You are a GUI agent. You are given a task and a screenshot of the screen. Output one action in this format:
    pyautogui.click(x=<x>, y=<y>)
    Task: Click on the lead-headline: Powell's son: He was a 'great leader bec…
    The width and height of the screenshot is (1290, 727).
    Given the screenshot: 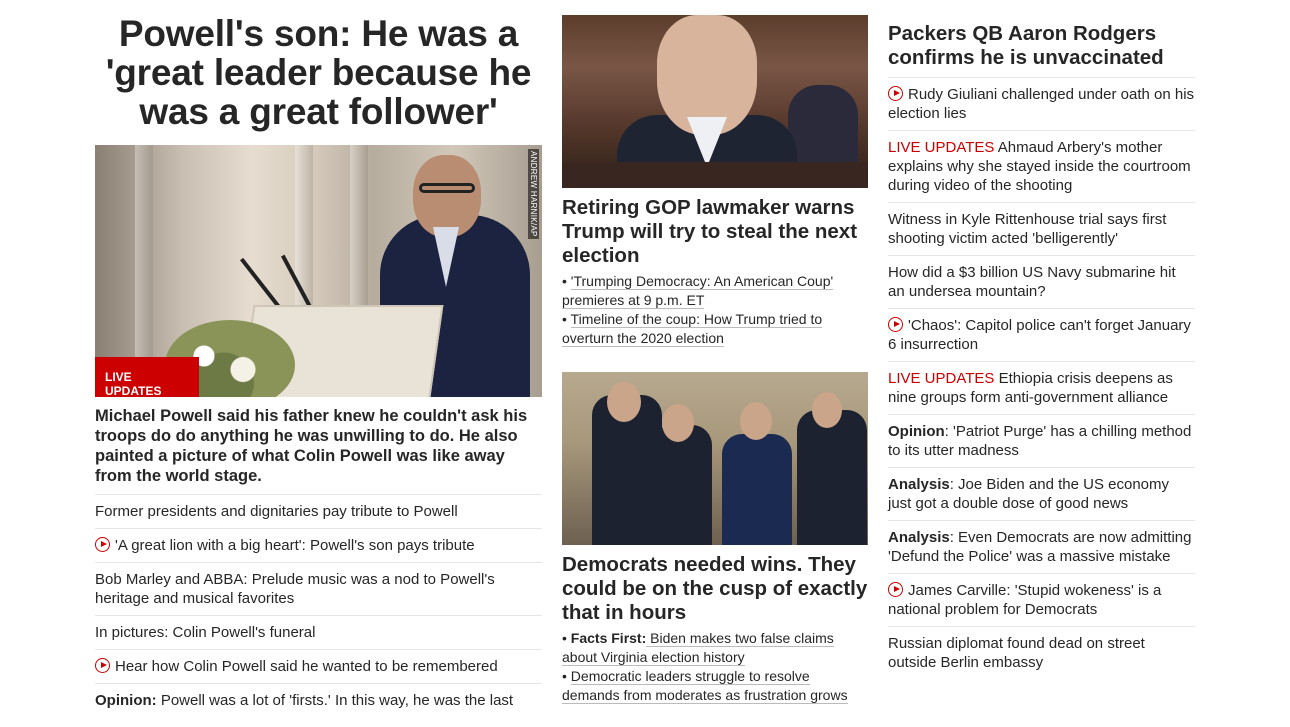 What is the action you would take?
    pyautogui.click(x=318, y=72)
    